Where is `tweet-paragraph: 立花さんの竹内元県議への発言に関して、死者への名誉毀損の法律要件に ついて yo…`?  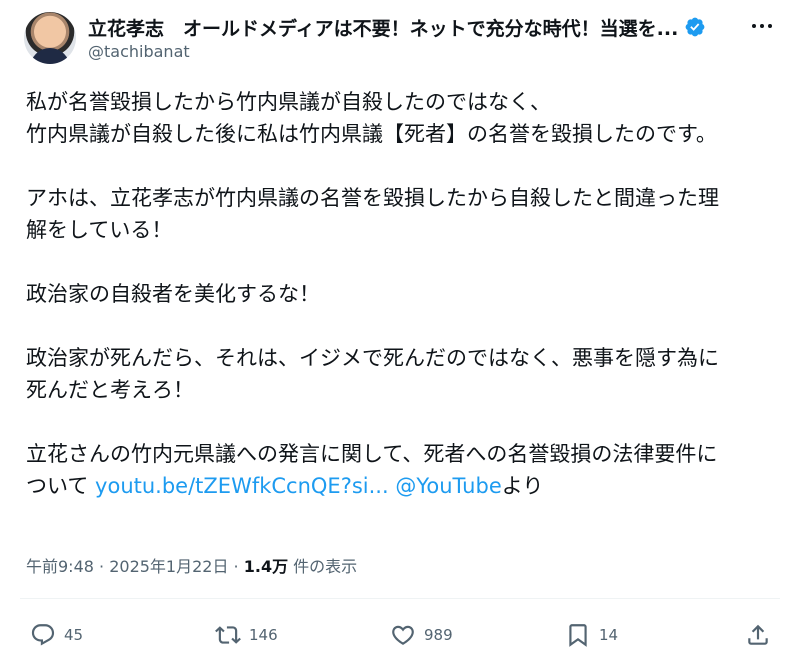 tweet-paragraph: 立花さんの竹内元県議への発言に関して、死者への名誉毀損の法律要件に ついて yo… is located at coordinates (401, 470).